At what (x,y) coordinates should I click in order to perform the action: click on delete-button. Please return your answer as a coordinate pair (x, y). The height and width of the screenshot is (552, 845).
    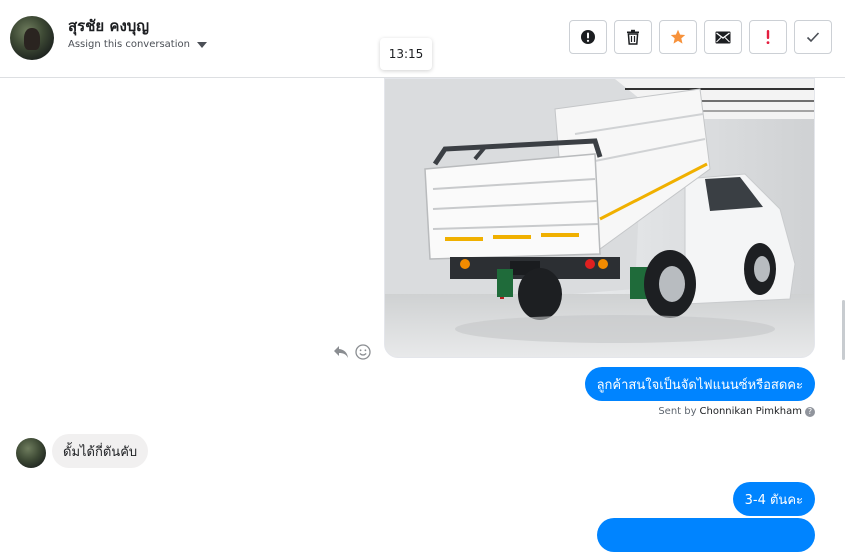
    Looking at the image, I should click on (633, 37).